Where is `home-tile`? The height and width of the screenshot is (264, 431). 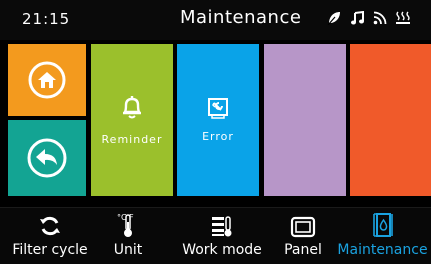 home-tile is located at coordinates (47, 80).